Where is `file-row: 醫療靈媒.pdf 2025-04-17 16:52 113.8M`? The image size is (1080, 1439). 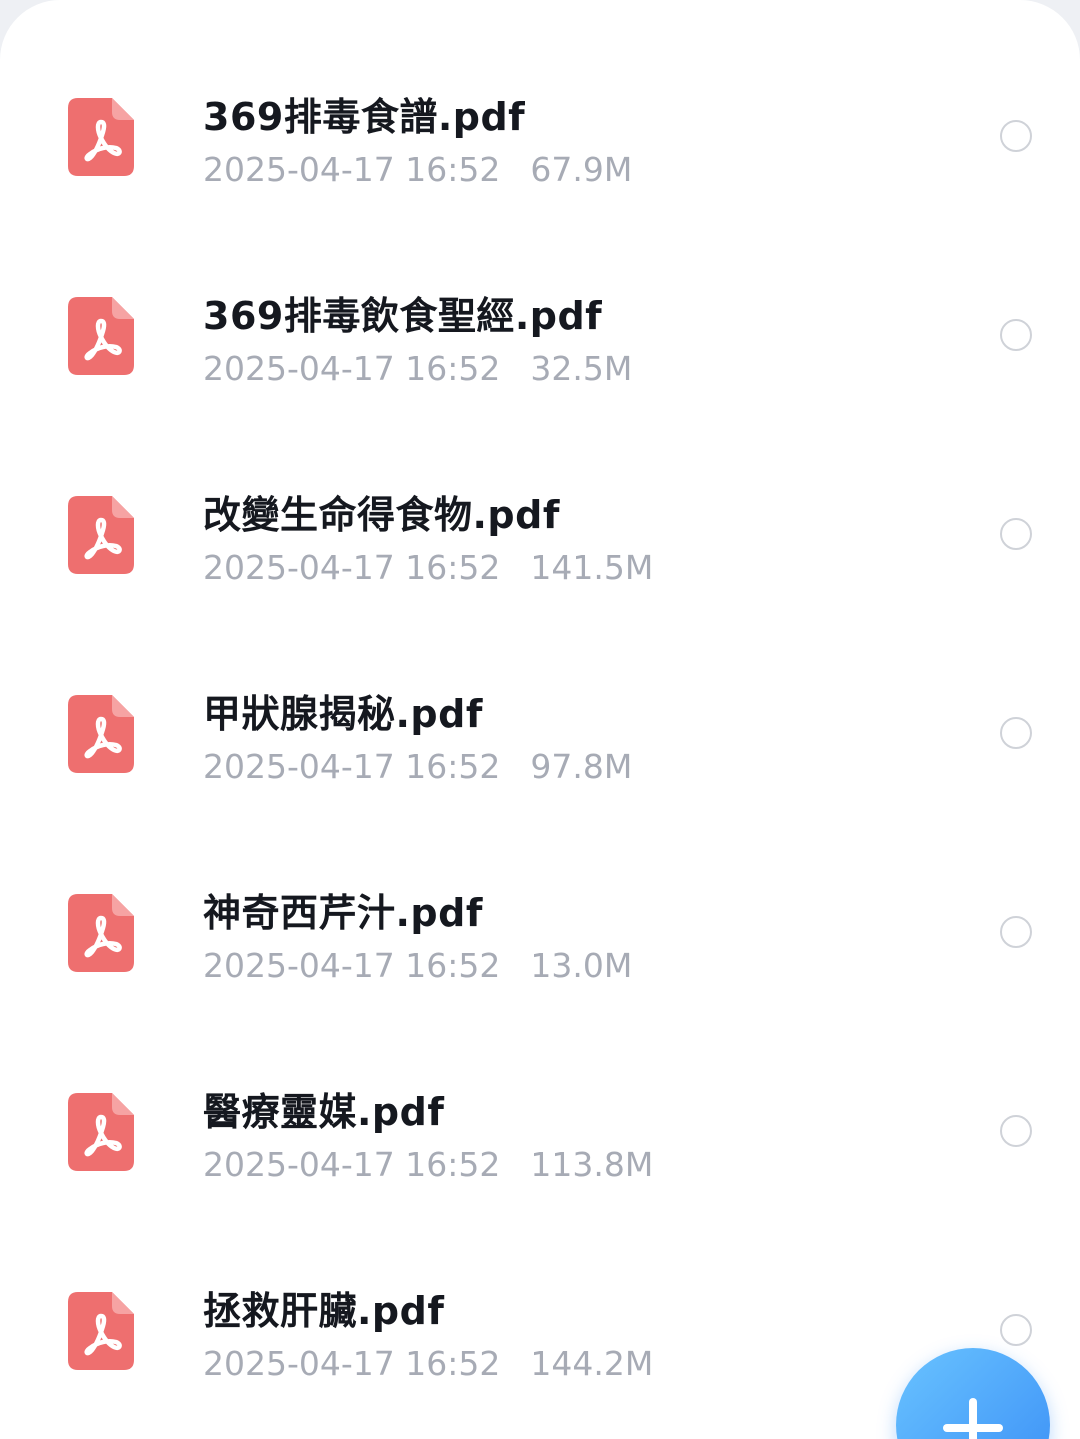 file-row: 醫療靈媒.pdf 2025-04-17 16:52 113.8M is located at coordinates (540, 1156).